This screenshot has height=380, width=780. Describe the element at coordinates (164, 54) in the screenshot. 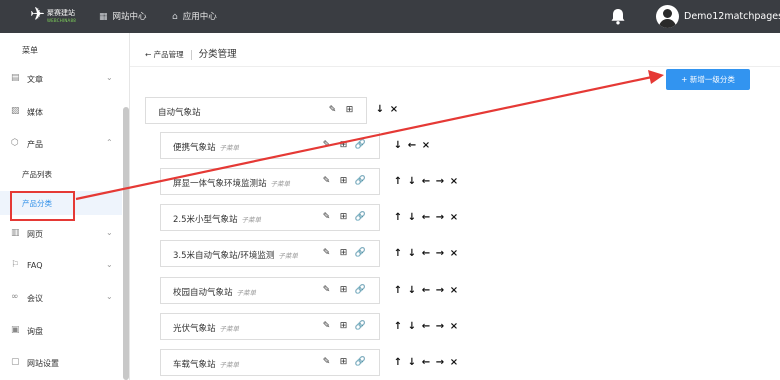

I see `back-link: ← 产品管理` at that location.